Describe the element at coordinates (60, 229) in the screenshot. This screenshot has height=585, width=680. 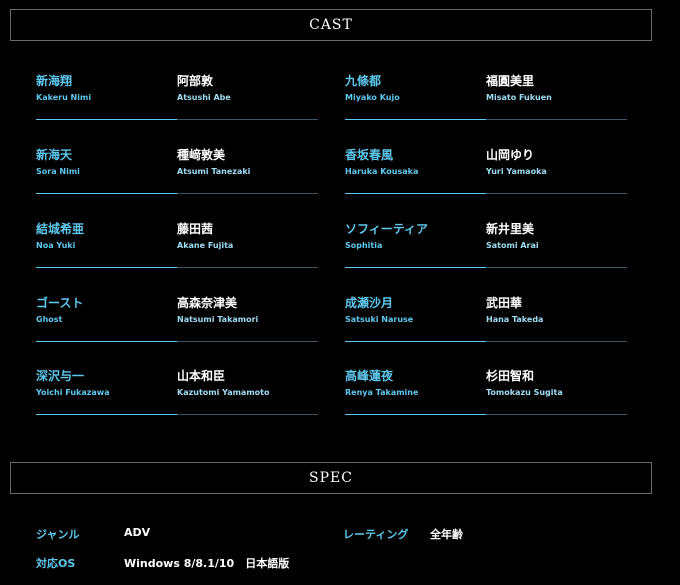
I see `character-name: 結城希亜` at that location.